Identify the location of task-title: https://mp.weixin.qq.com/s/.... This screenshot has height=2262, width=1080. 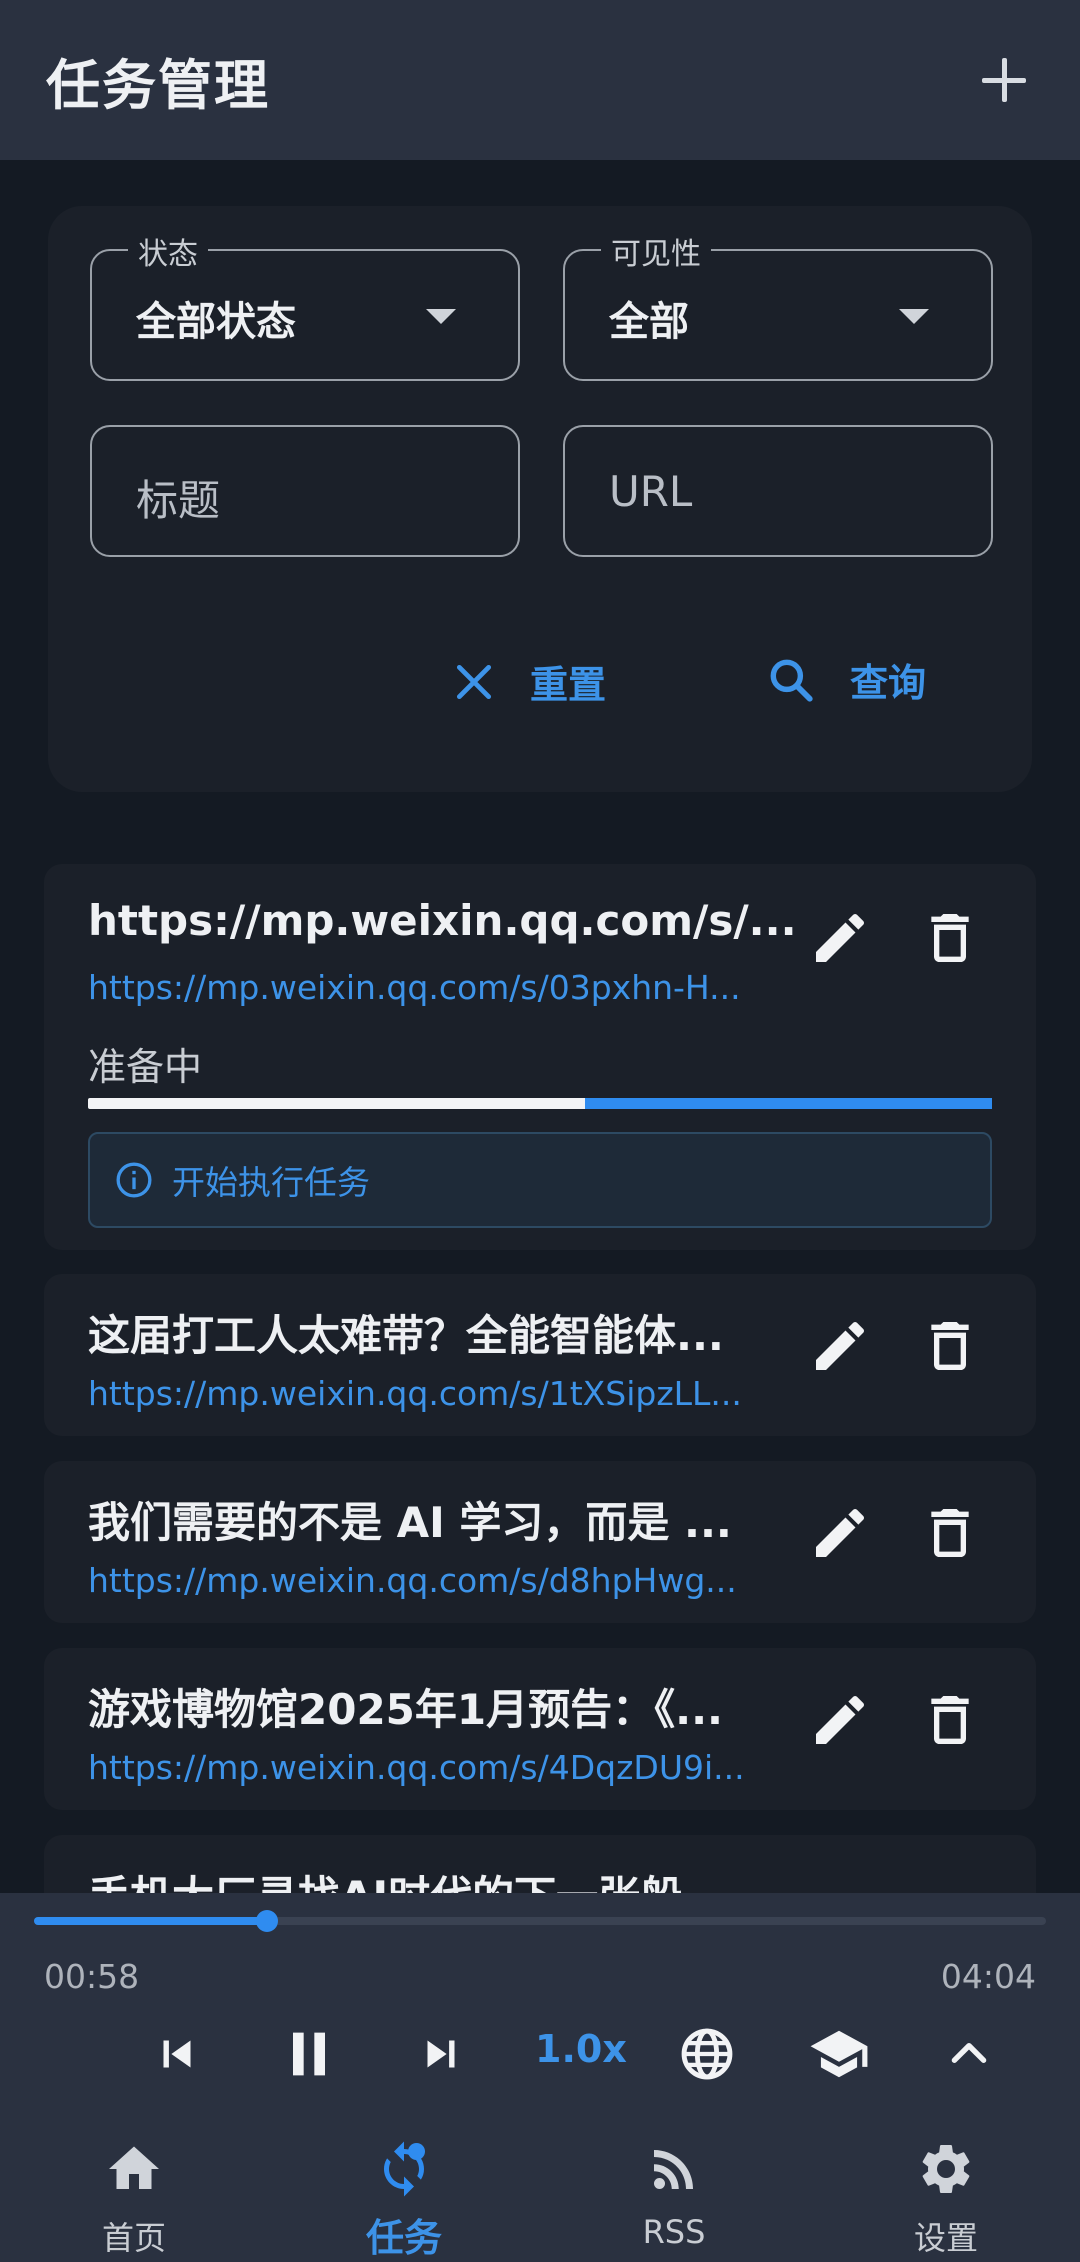
(442, 920).